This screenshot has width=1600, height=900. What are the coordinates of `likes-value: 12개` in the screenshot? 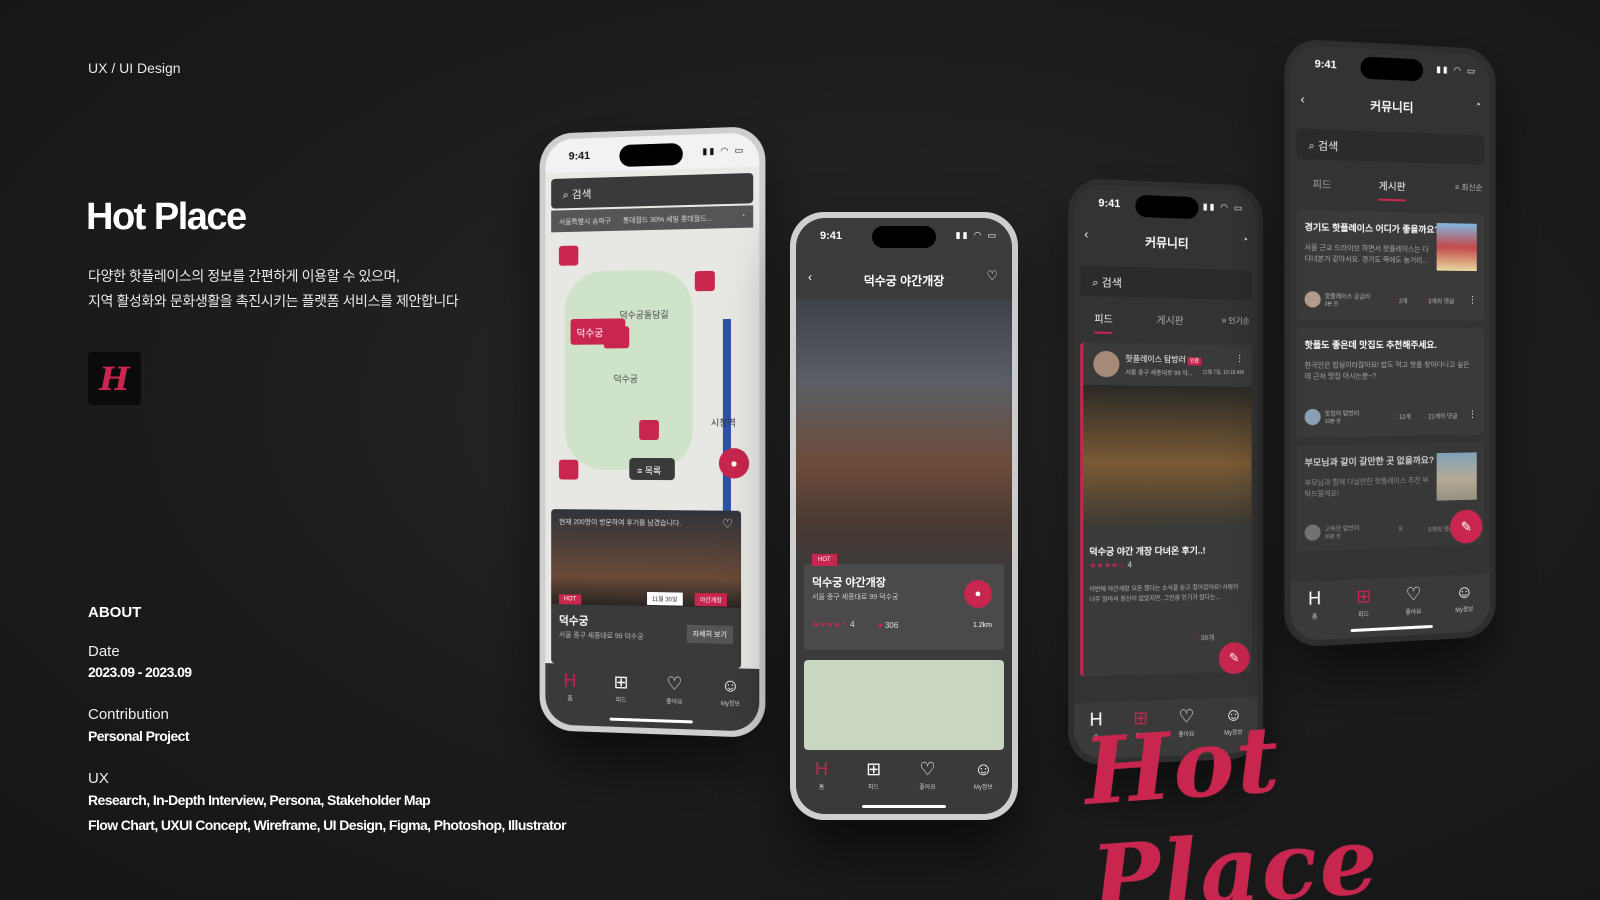 It's located at (1404, 417).